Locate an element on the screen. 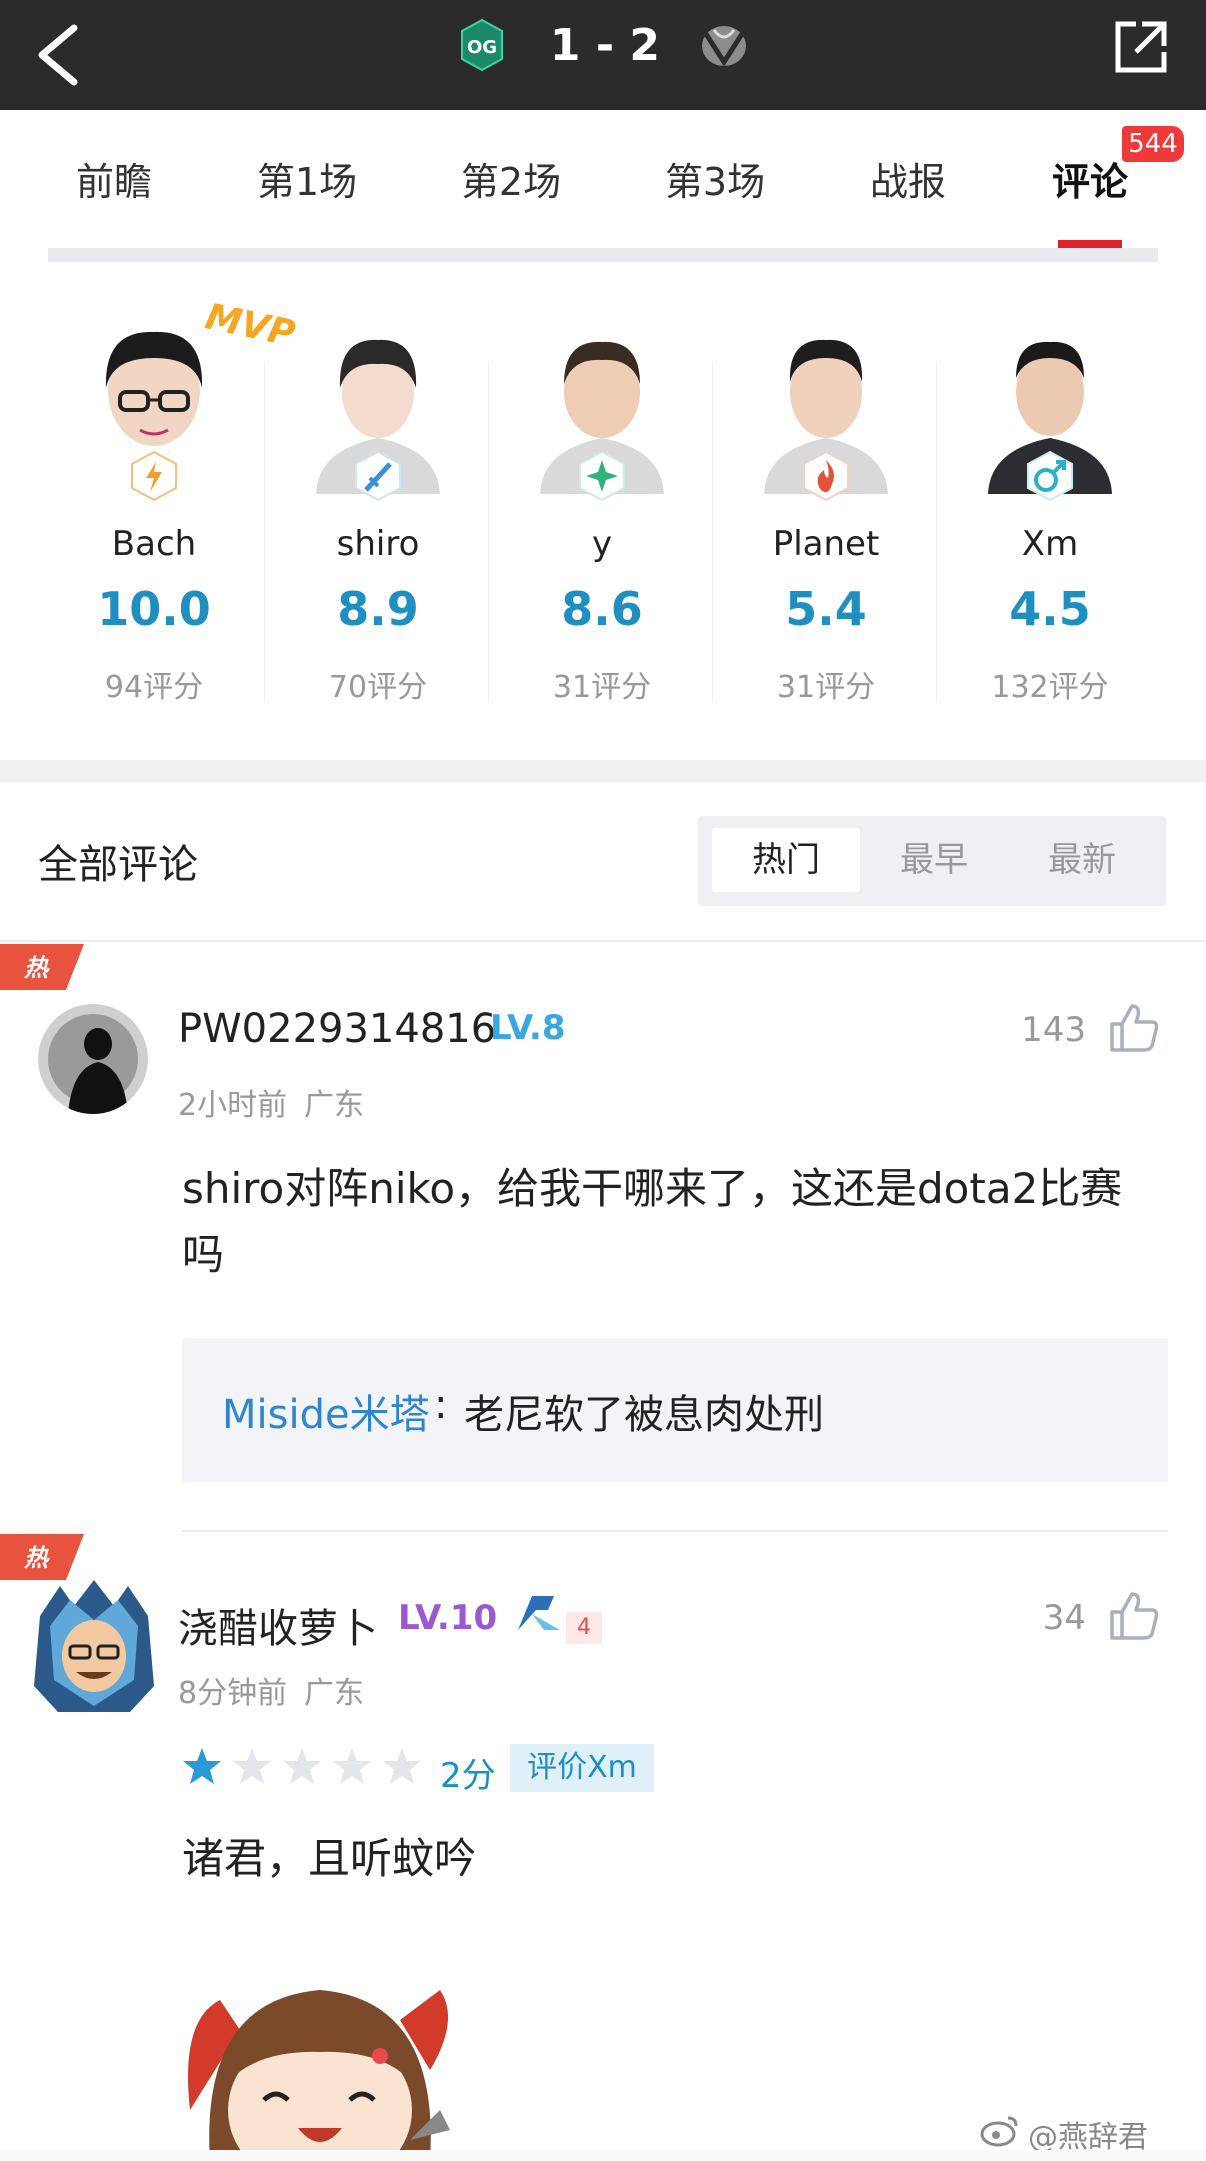 Image resolution: width=1206 pixels, height=2161 pixels. player-rating-count: 132评分 is located at coordinates (1050, 687).